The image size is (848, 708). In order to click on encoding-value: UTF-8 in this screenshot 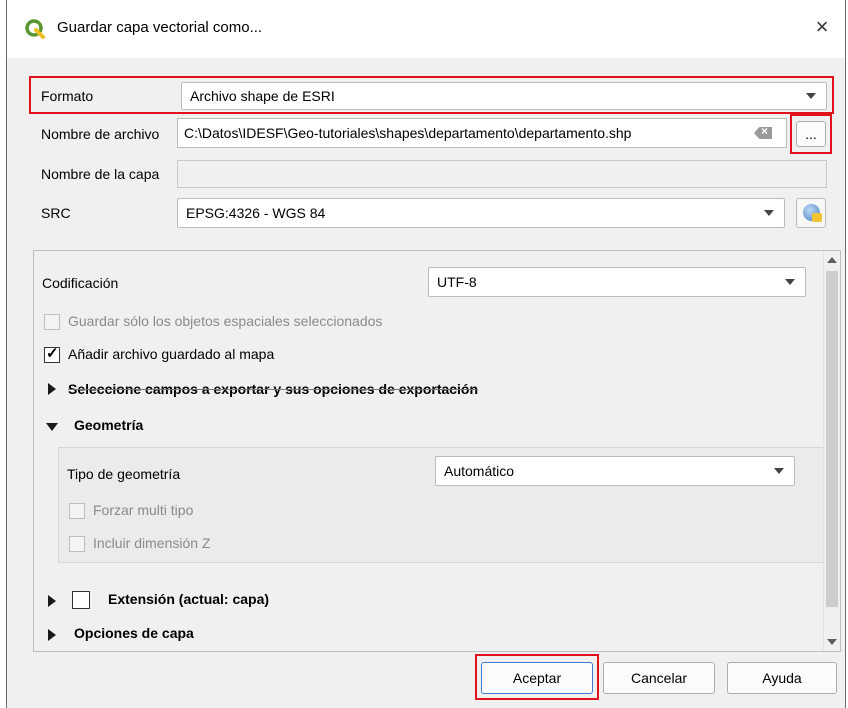, I will do `click(457, 282)`.